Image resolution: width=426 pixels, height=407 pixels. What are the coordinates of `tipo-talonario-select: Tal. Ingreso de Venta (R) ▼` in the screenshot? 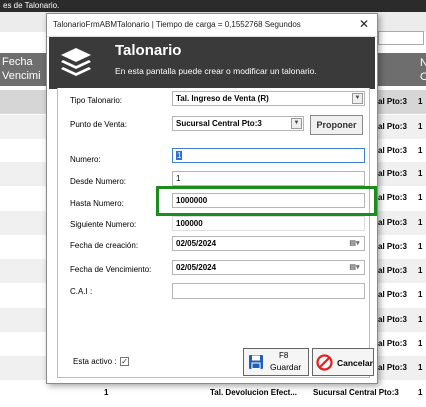 It's located at (268, 98).